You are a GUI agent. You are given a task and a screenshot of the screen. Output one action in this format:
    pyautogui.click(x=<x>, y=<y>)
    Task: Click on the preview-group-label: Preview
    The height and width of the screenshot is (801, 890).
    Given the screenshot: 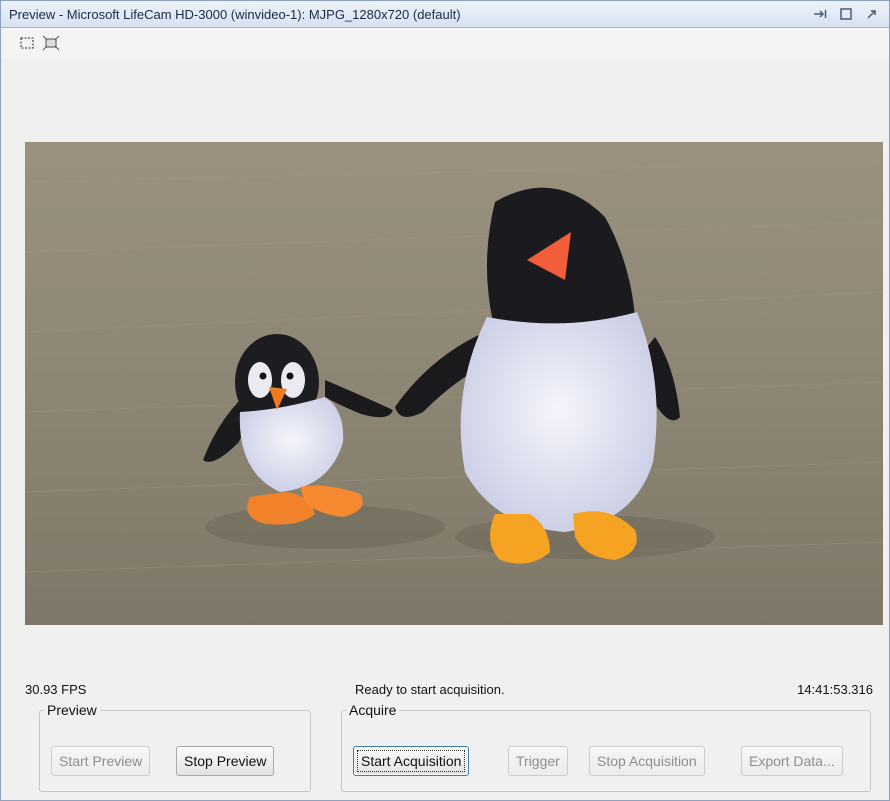 What is the action you would take?
    pyautogui.click(x=72, y=710)
    